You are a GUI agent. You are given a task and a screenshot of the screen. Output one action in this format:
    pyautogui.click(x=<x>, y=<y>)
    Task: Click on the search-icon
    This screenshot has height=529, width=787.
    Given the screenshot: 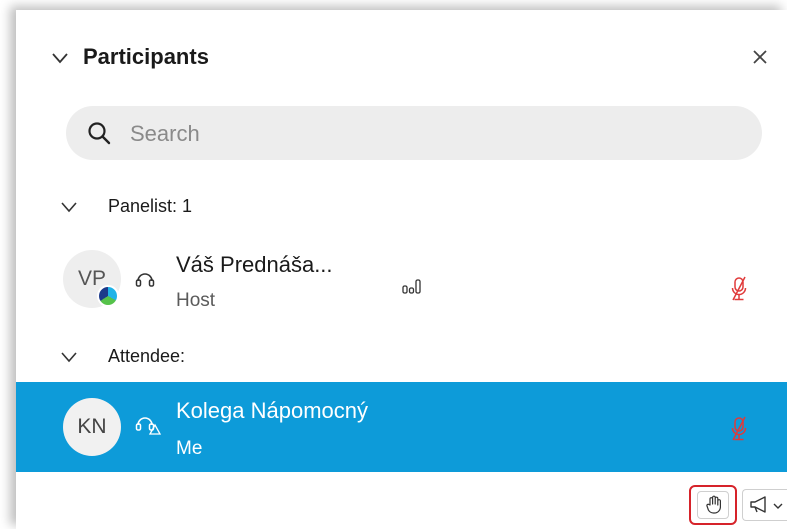 What is the action you would take?
    pyautogui.click(x=99, y=133)
    